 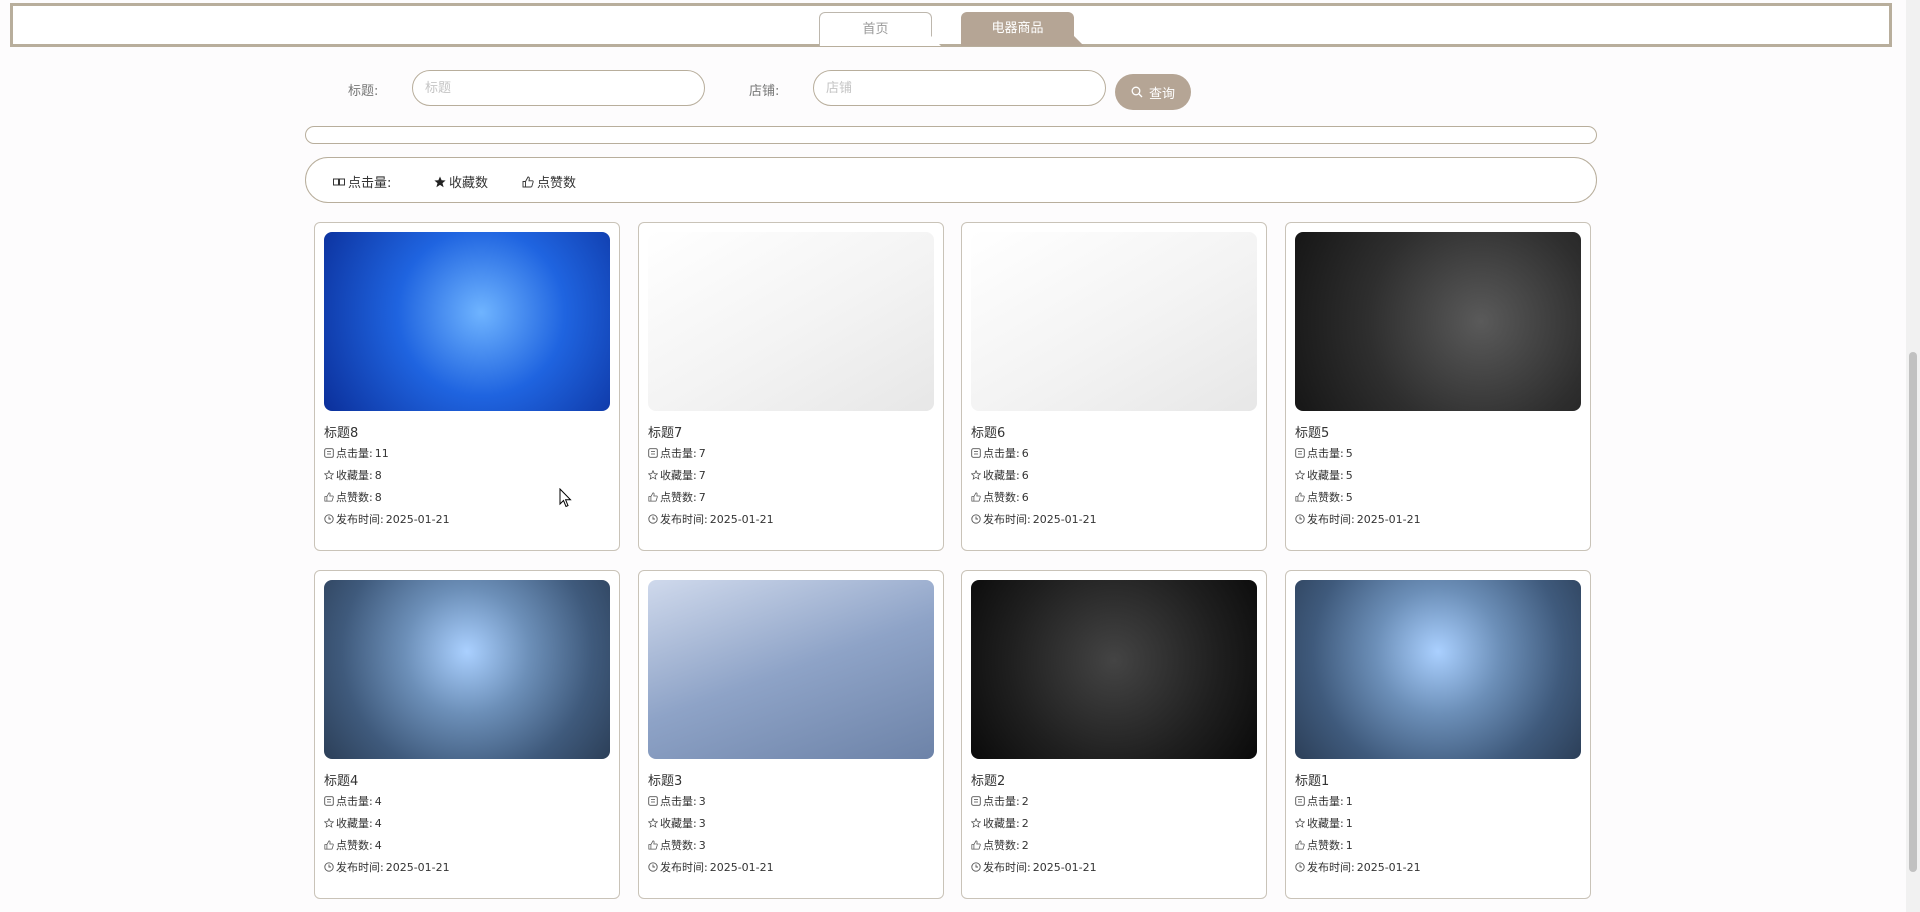 What do you see at coordinates (341, 779) in the screenshot?
I see `product-title: 标题4` at bounding box center [341, 779].